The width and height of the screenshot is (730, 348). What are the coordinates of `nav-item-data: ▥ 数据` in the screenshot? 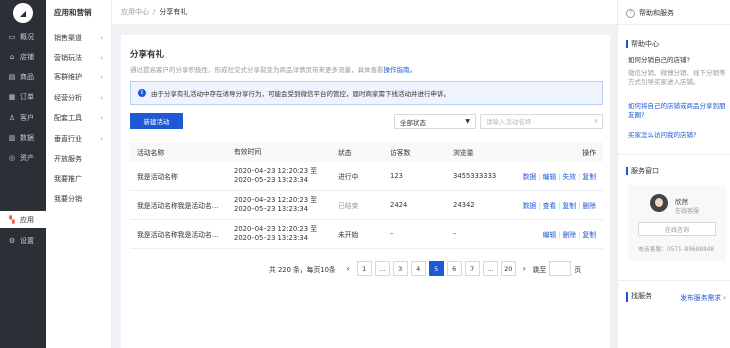 It's located at (23, 137).